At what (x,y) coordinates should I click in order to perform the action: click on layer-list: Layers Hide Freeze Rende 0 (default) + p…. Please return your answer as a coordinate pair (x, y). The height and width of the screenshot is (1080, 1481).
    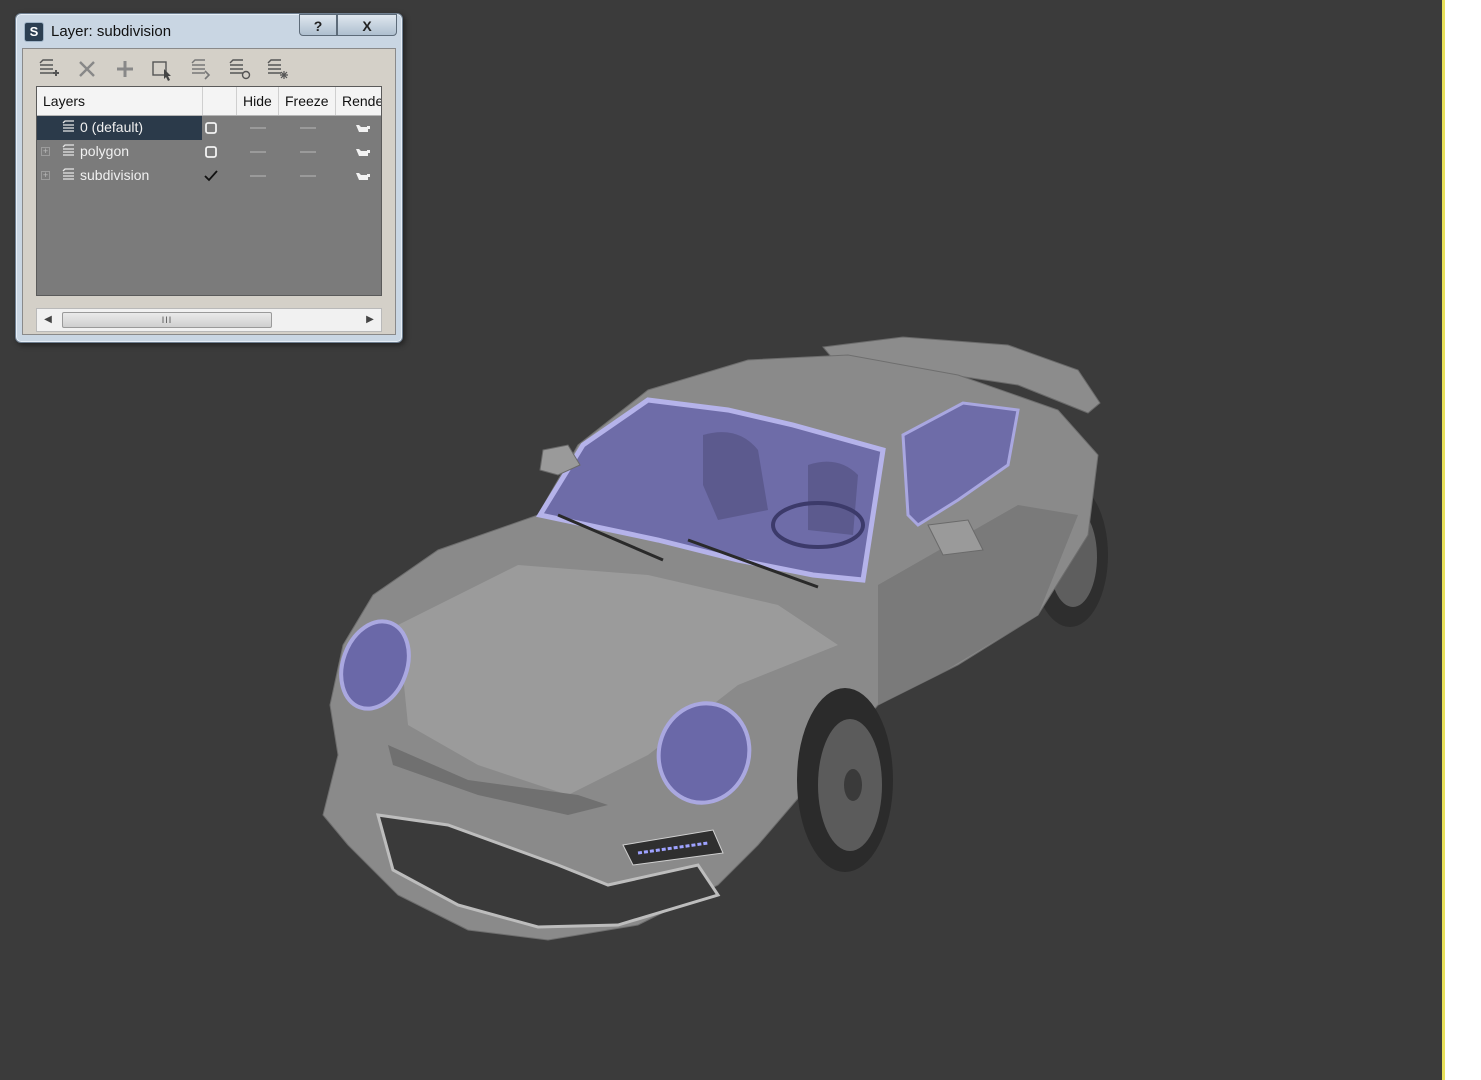
    Looking at the image, I should click on (209, 191).